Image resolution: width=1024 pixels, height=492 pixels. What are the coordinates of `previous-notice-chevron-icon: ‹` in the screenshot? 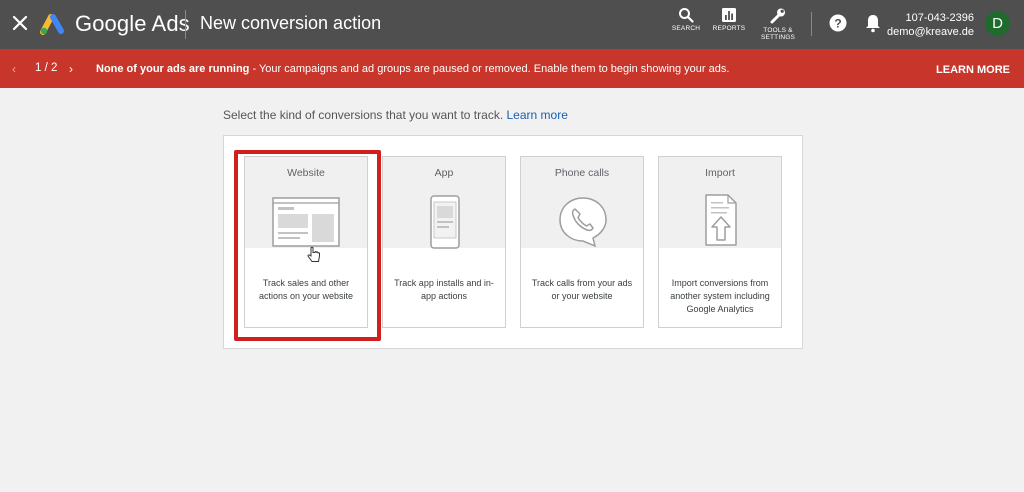 It's located at (14, 69).